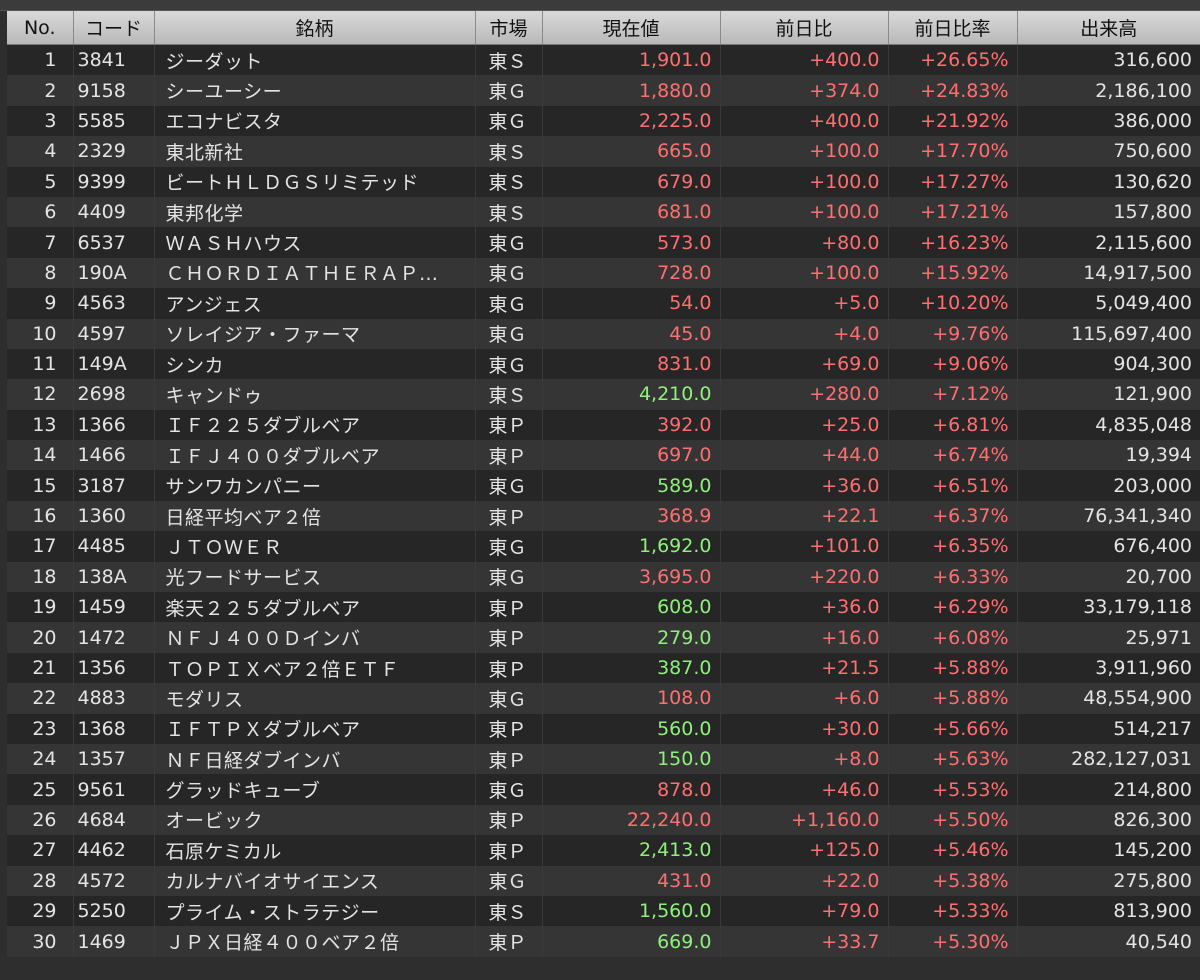 Image resolution: width=1200 pixels, height=980 pixels. Describe the element at coordinates (1108, 455) in the screenshot. I see `volume-cell: 19,394` at that location.